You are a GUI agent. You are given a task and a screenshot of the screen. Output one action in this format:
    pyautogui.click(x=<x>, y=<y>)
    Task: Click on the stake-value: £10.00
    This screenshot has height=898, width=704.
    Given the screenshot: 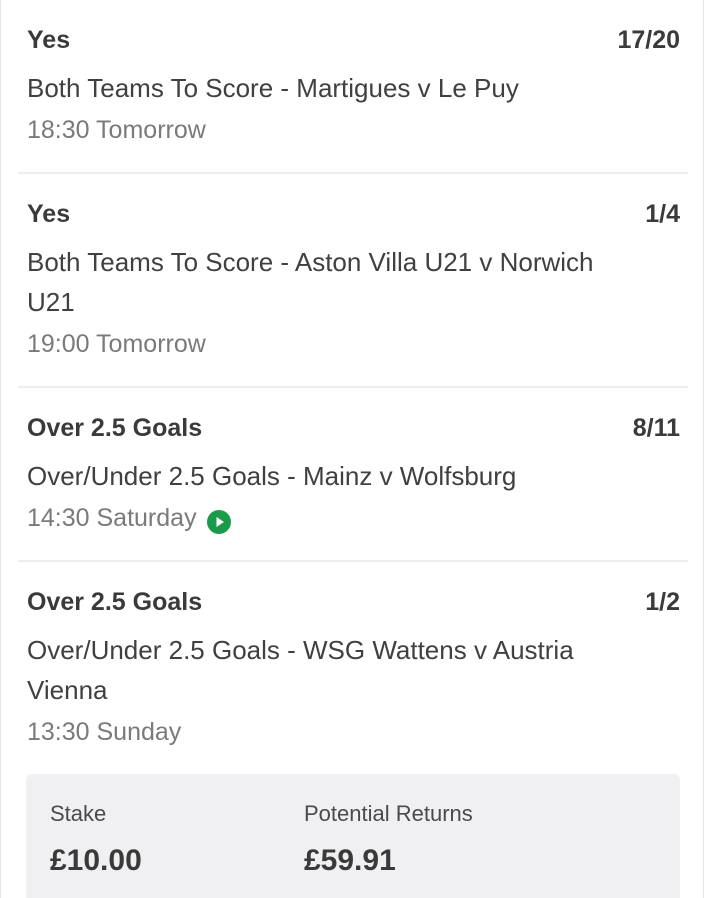 What is the action you would take?
    pyautogui.click(x=96, y=860)
    